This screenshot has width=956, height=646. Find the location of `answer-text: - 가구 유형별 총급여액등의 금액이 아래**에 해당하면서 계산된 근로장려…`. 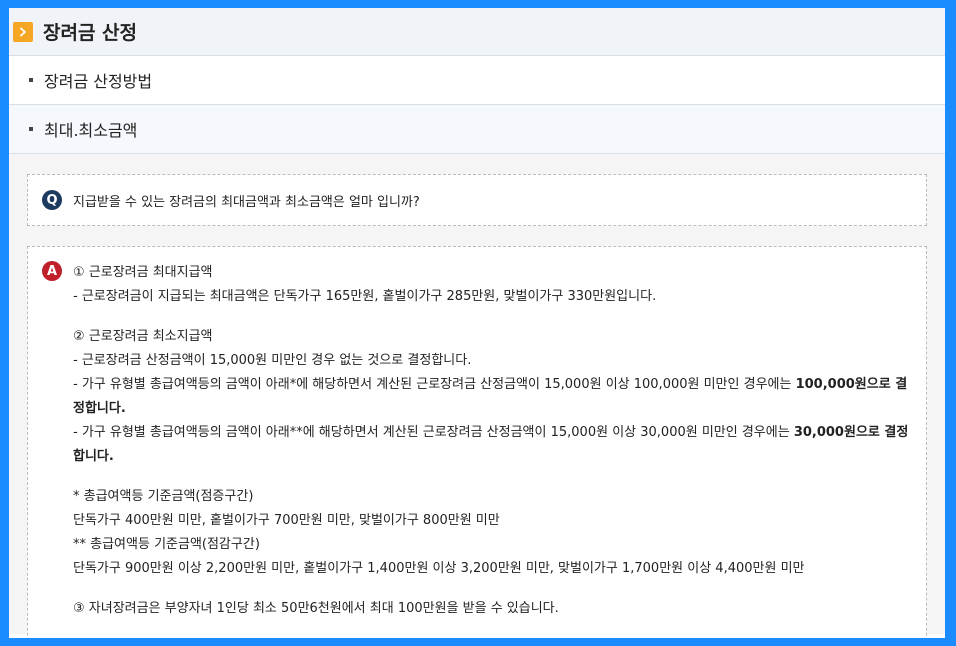

answer-text: - 가구 유형별 총급여액등의 금액이 아래**에 해당하면서 계산된 근로장려… is located at coordinates (433, 432).